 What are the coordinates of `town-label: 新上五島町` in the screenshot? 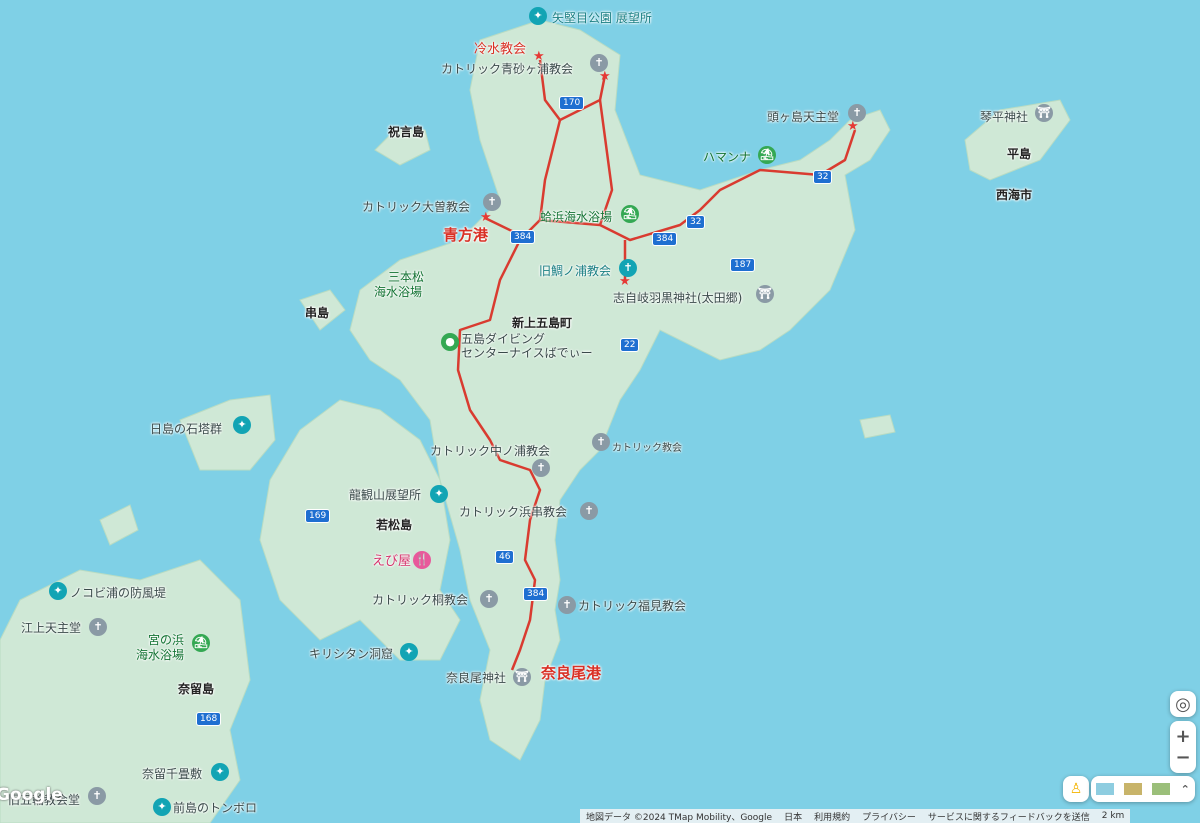 It's located at (542, 323).